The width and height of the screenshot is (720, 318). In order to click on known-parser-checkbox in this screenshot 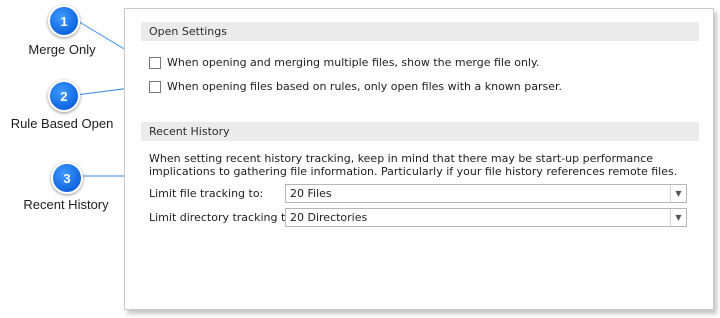, I will do `click(155, 86)`.